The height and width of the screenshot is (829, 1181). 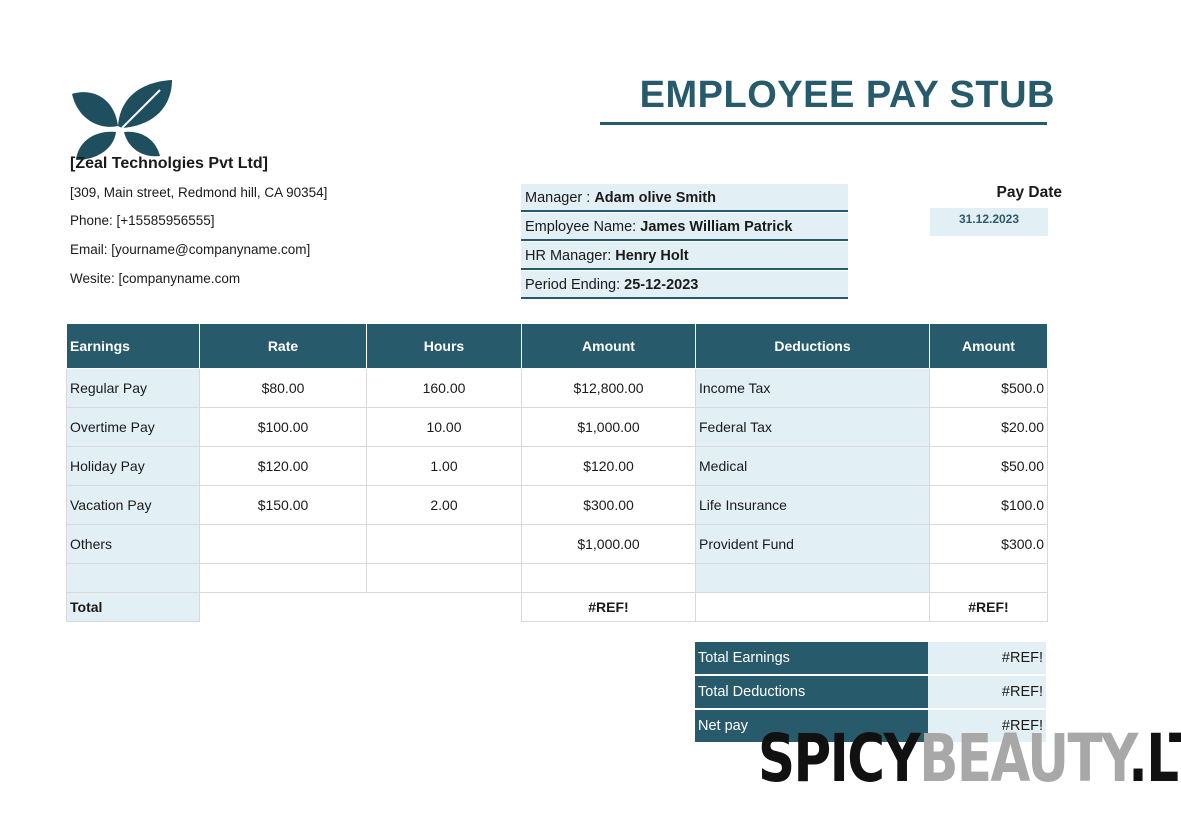 I want to click on manager-row: Manager : Adam olive Smith, so click(x=684, y=198).